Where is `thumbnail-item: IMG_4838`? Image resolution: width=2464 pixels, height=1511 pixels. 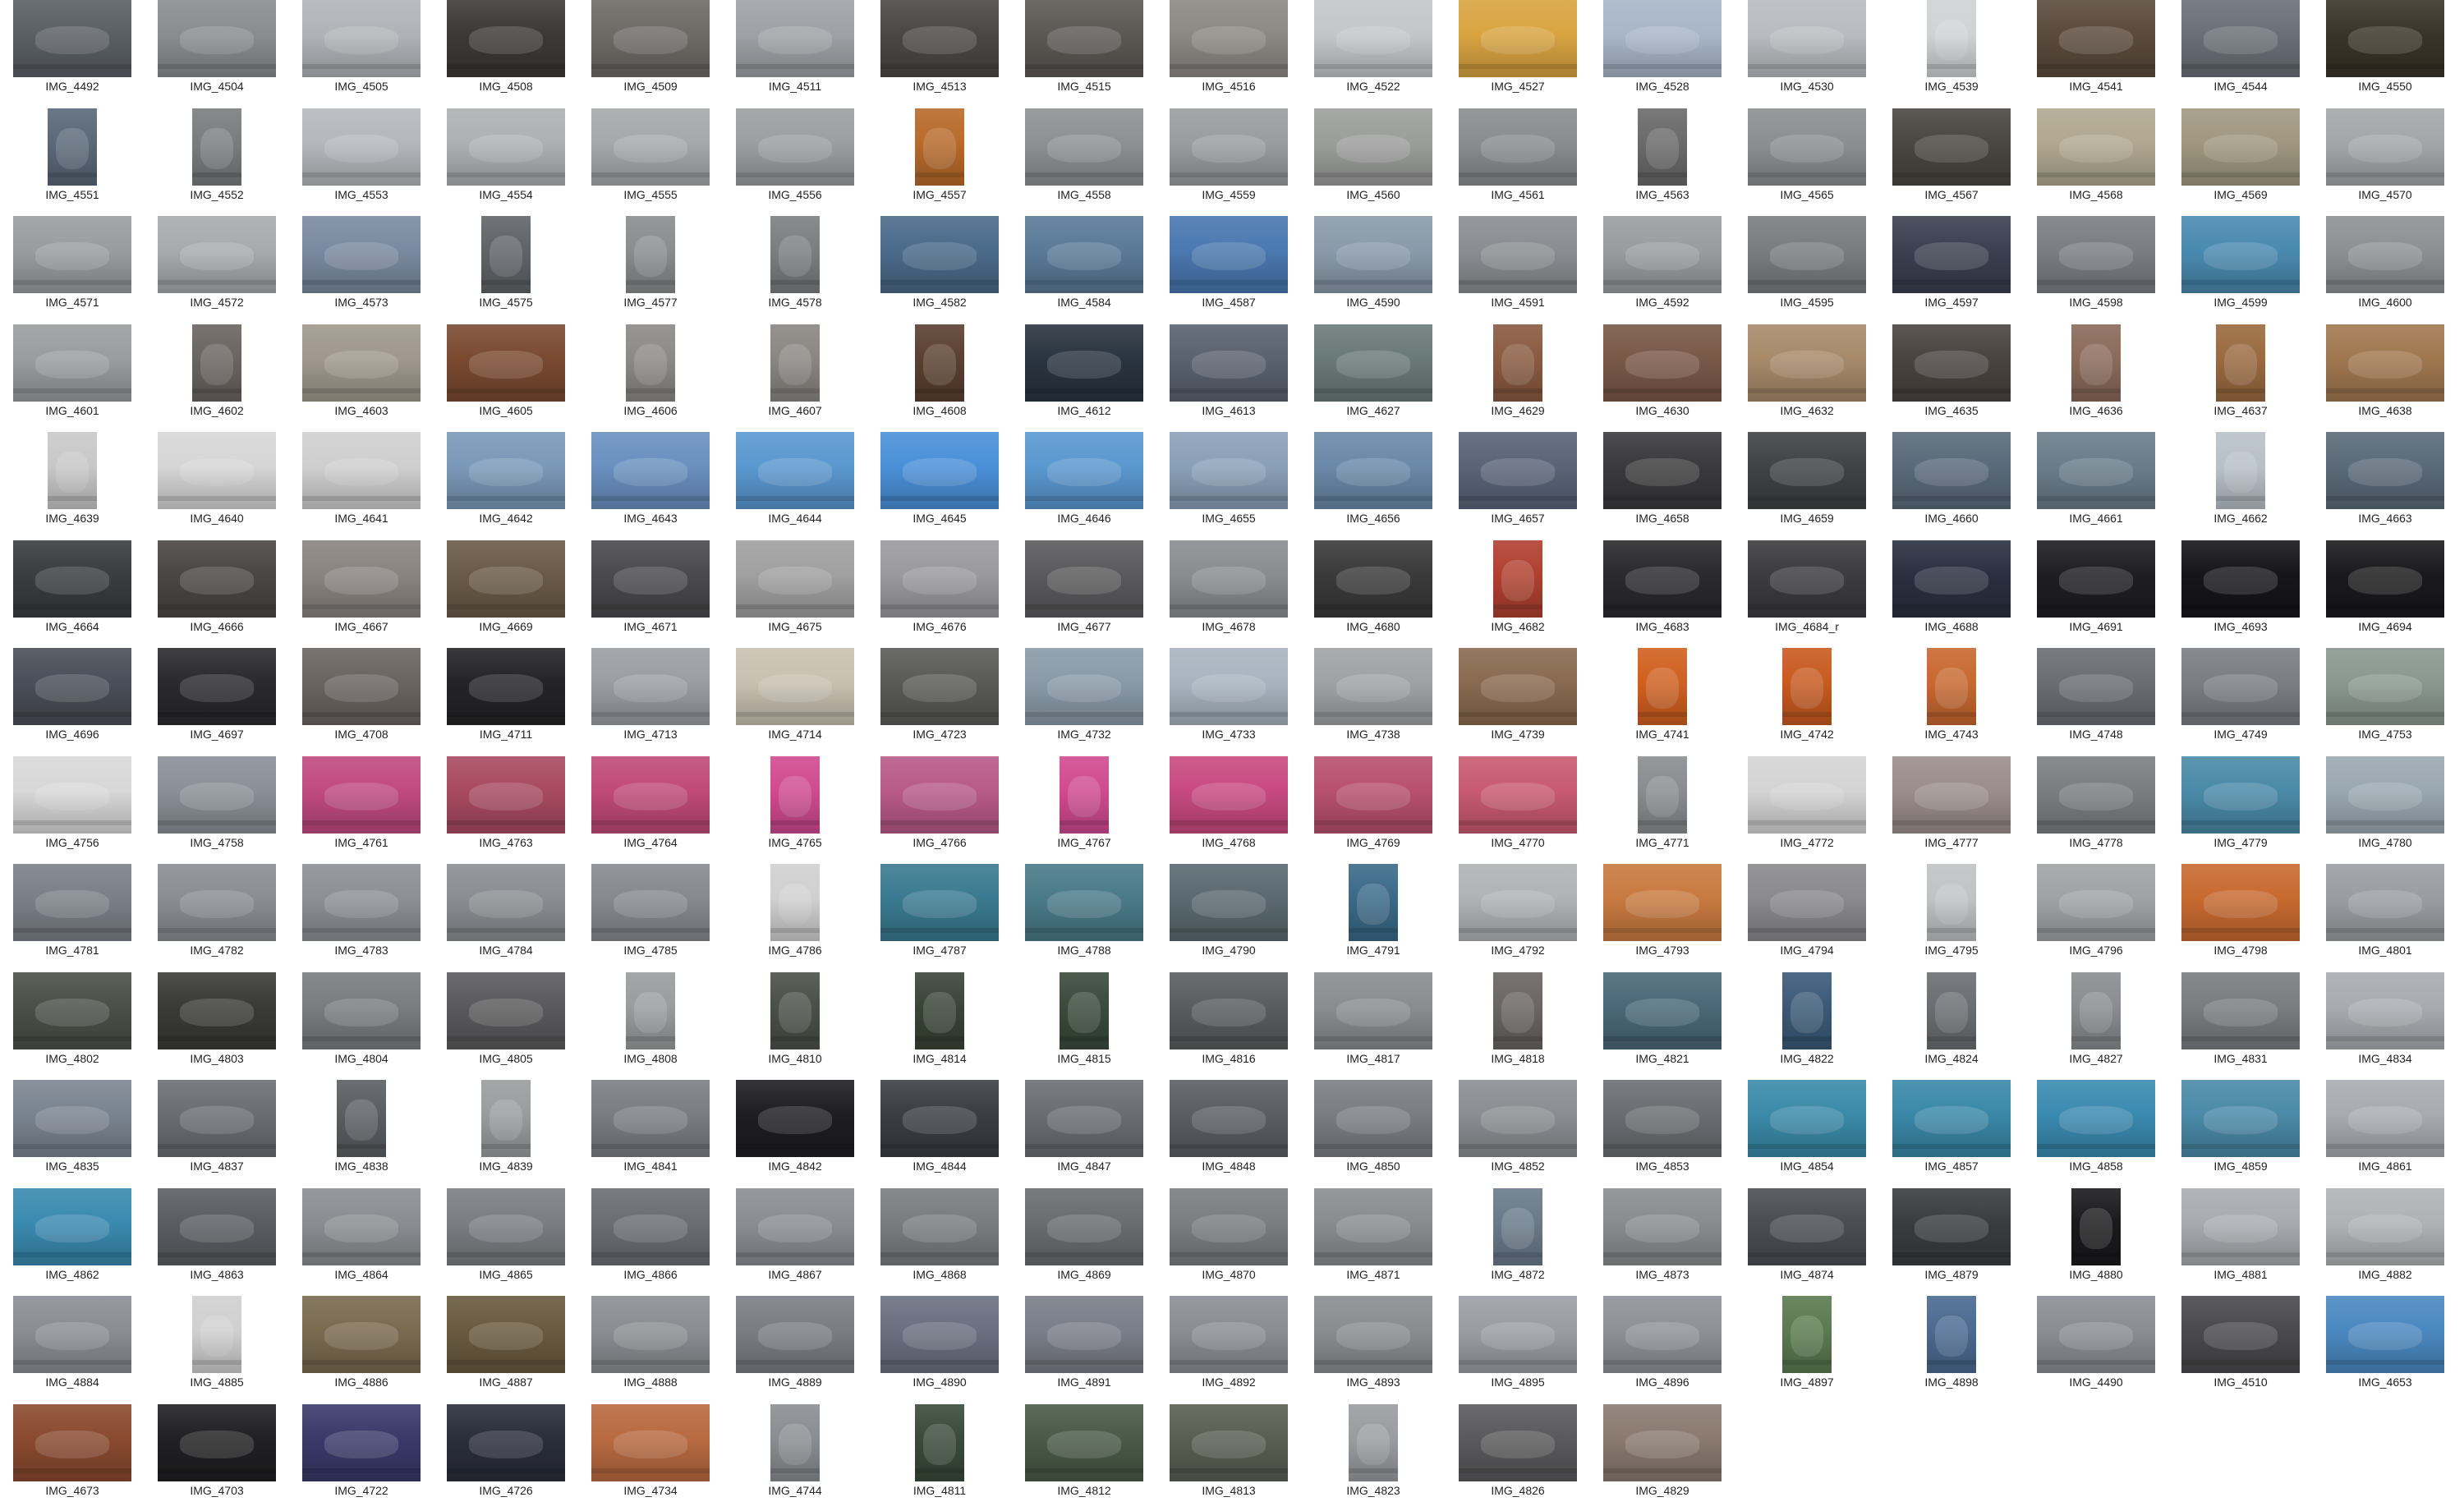
thumbnail-item: IMG_4838 is located at coordinates (361, 1132).